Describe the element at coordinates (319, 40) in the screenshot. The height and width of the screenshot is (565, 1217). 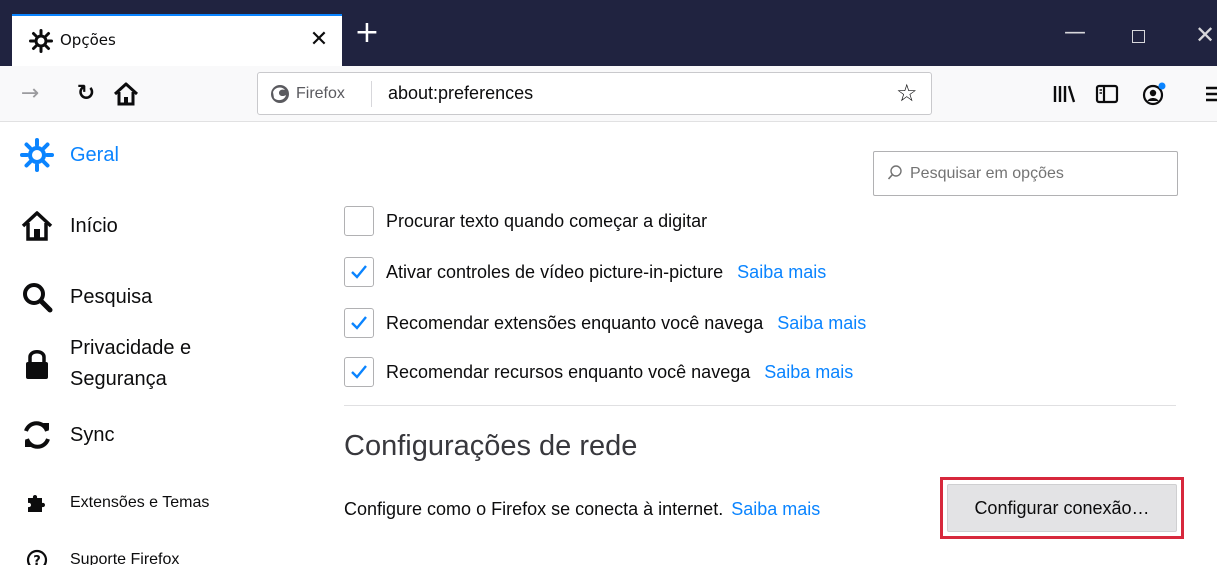
I see `tab-close-button: ✕` at that location.